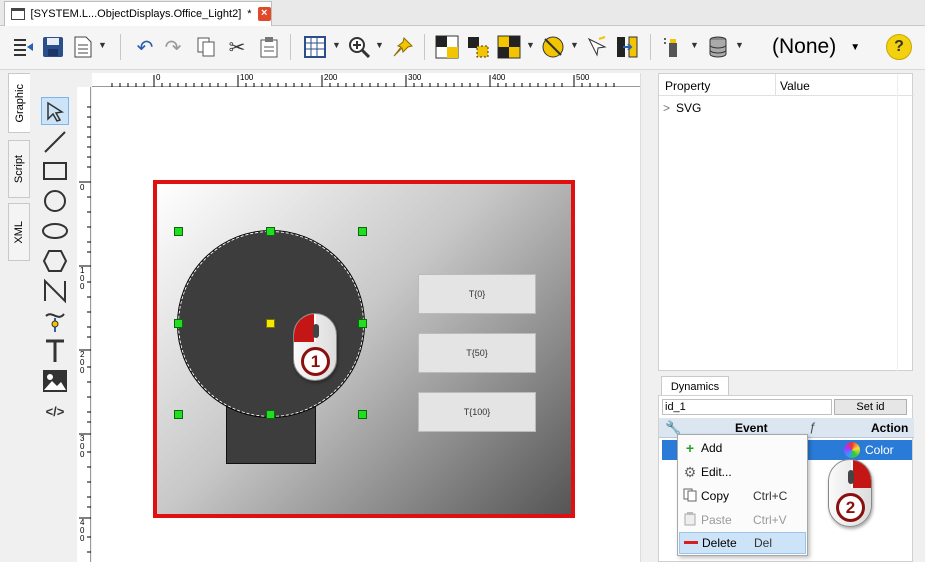 Image resolution: width=925 pixels, height=562 pixels. What do you see at coordinates (804, 46) in the screenshot?
I see `object-selector-value: (None)` at bounding box center [804, 46].